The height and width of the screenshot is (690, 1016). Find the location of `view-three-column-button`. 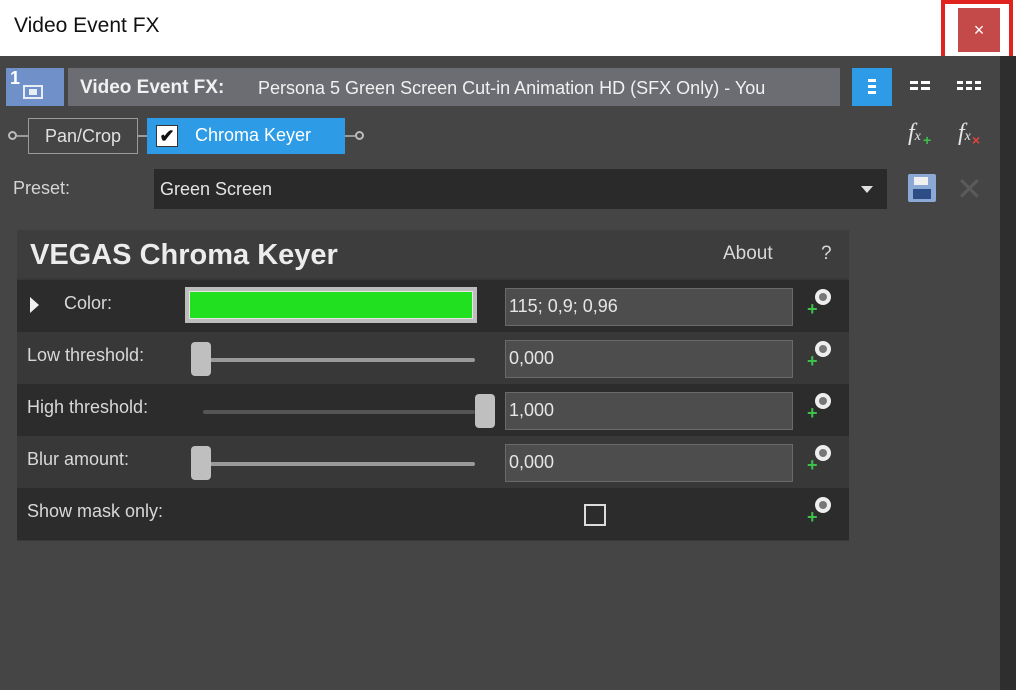

view-three-column-button is located at coordinates (968, 87).